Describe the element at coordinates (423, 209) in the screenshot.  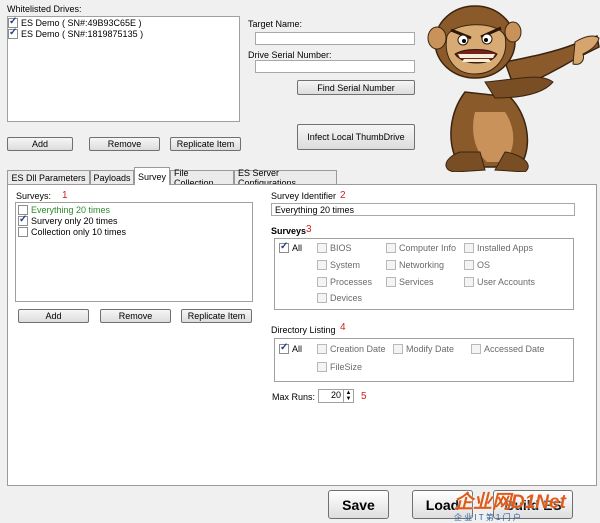
I see `survey-identifier-input` at that location.